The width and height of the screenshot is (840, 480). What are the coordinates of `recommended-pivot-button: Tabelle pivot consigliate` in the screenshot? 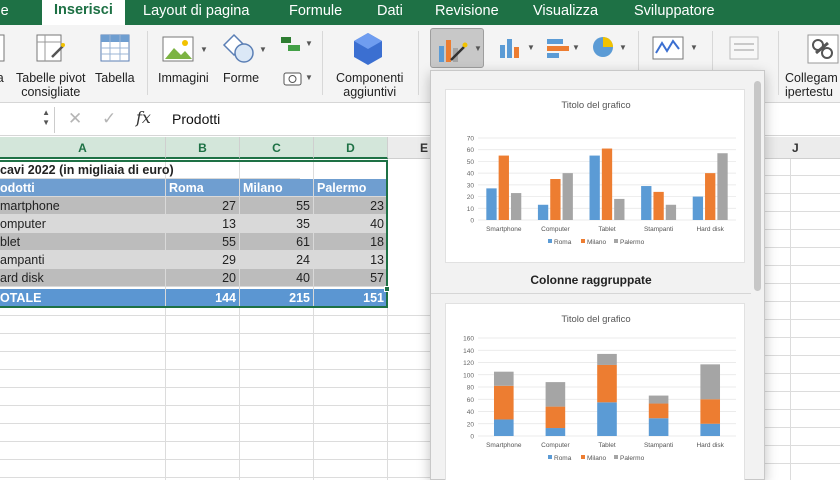 It's located at (51, 85).